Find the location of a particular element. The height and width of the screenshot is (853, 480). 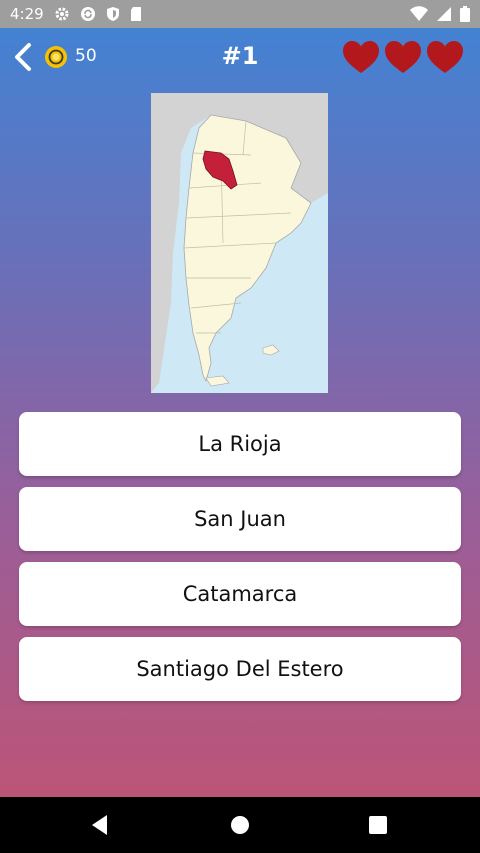

quiz-header: 50 #1 is located at coordinates (240, 57).